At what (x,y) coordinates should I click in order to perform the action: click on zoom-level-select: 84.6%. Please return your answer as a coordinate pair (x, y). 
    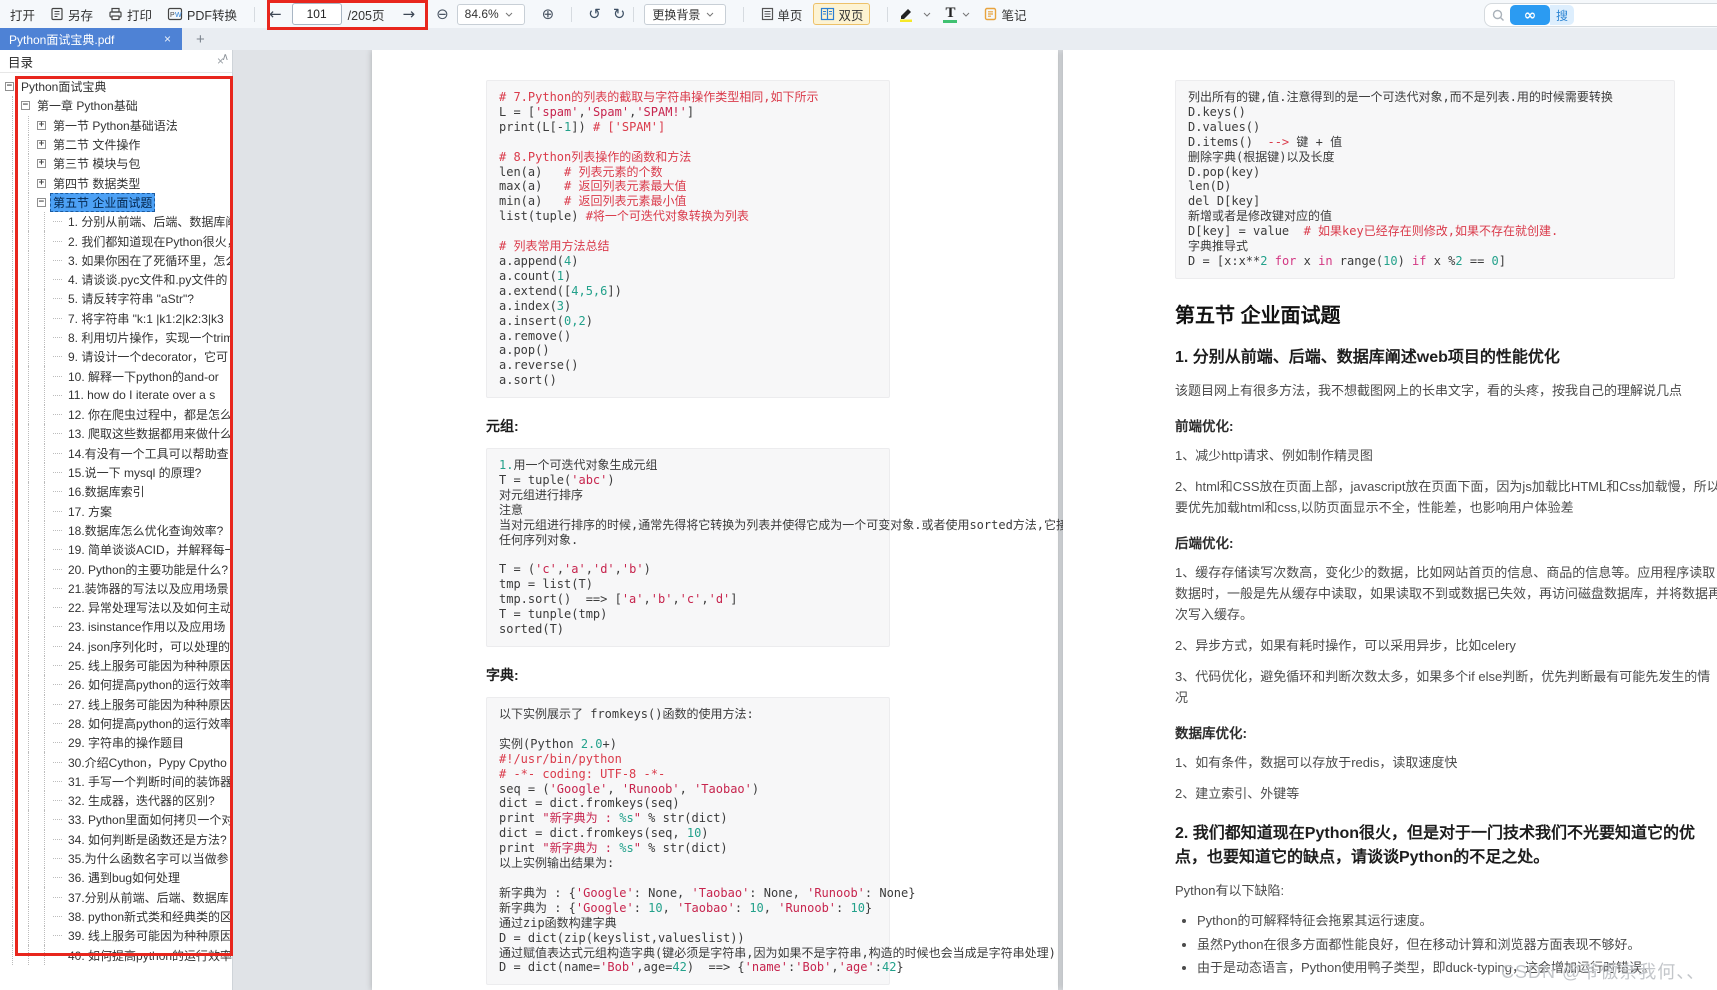
    Looking at the image, I should click on (490, 14).